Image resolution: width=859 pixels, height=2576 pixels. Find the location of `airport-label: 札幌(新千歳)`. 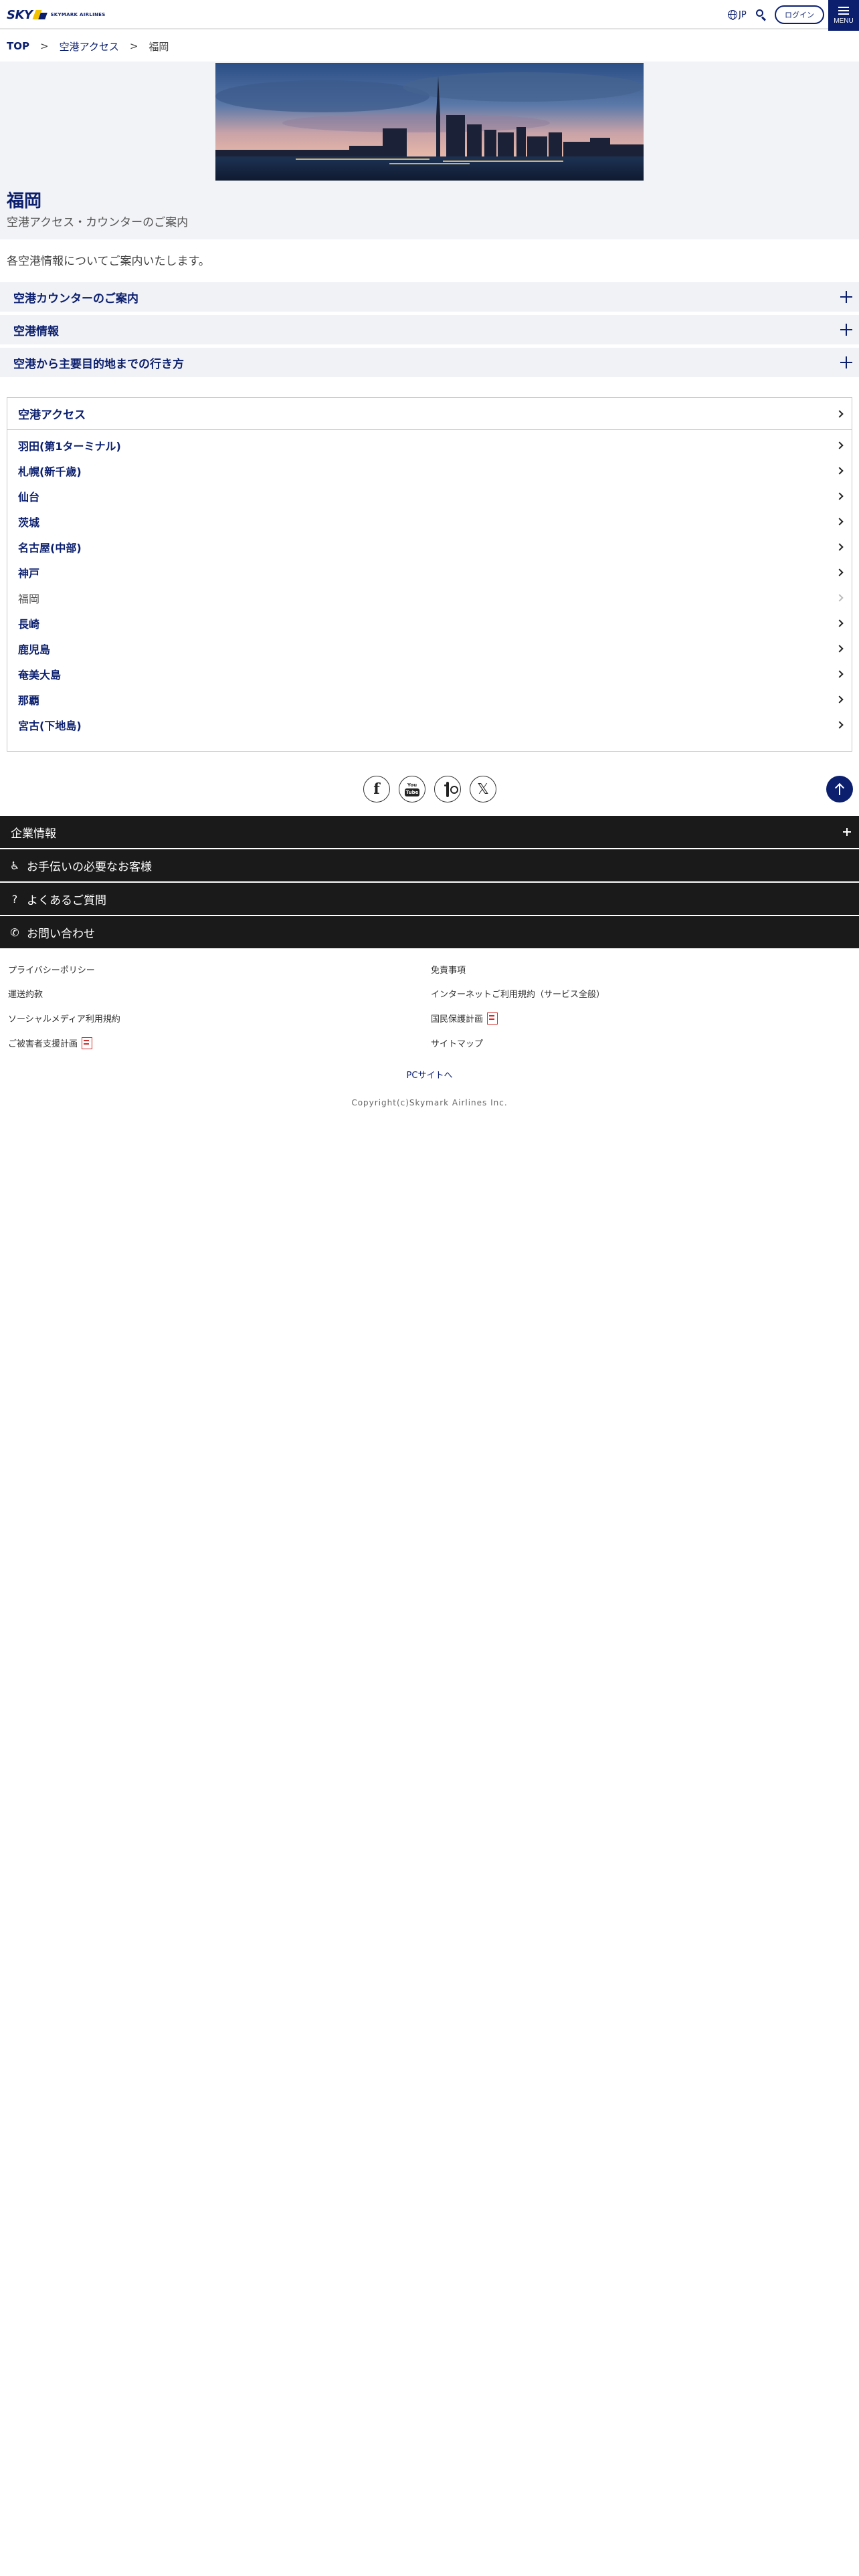

airport-label: 札幌(新千歳) is located at coordinates (50, 471).